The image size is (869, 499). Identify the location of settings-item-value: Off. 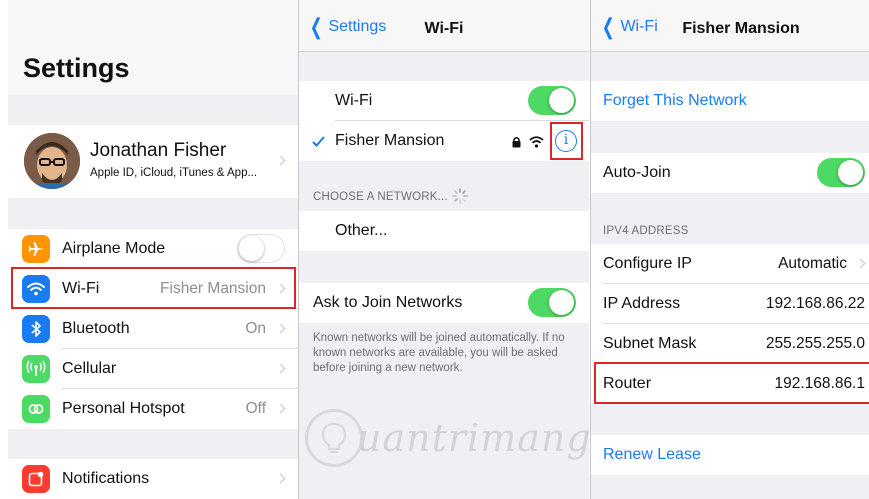
(255, 408).